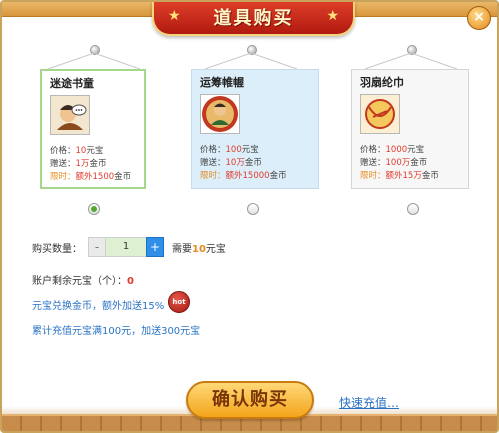 This screenshot has width=499, height=433. I want to click on item-details: 价格：100元宝 赠送：10万金币 限时：额外15000金币, so click(243, 163).